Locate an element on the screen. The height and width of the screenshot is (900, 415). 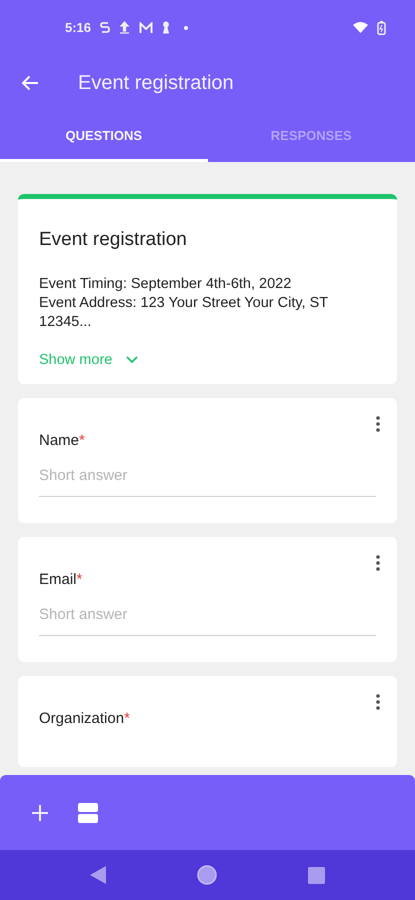
question-title: Name* is located at coordinates (62, 440).